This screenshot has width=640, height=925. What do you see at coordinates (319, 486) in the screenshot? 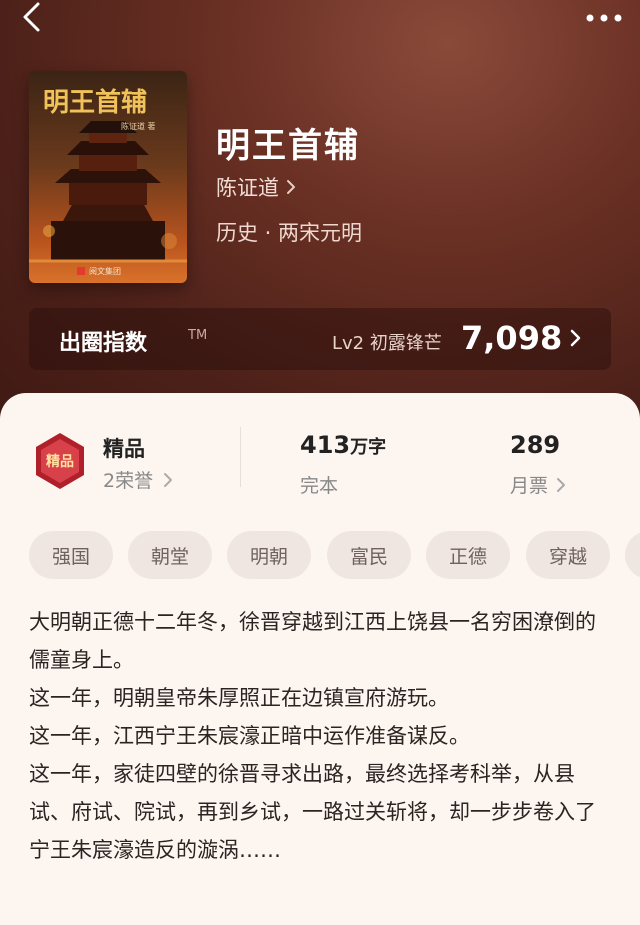
I see `completion-status: 完本` at bounding box center [319, 486].